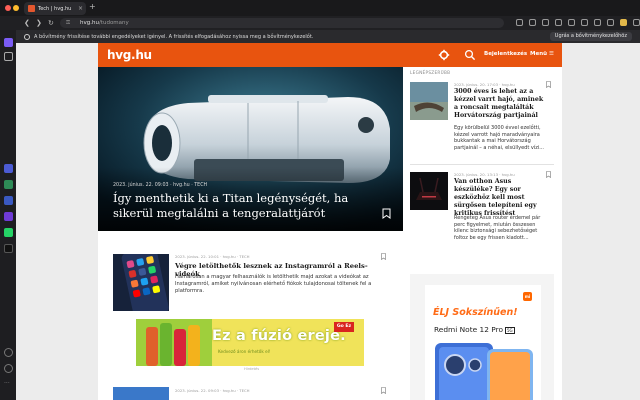  I want to click on new-tab-button: +, so click(92, 7).